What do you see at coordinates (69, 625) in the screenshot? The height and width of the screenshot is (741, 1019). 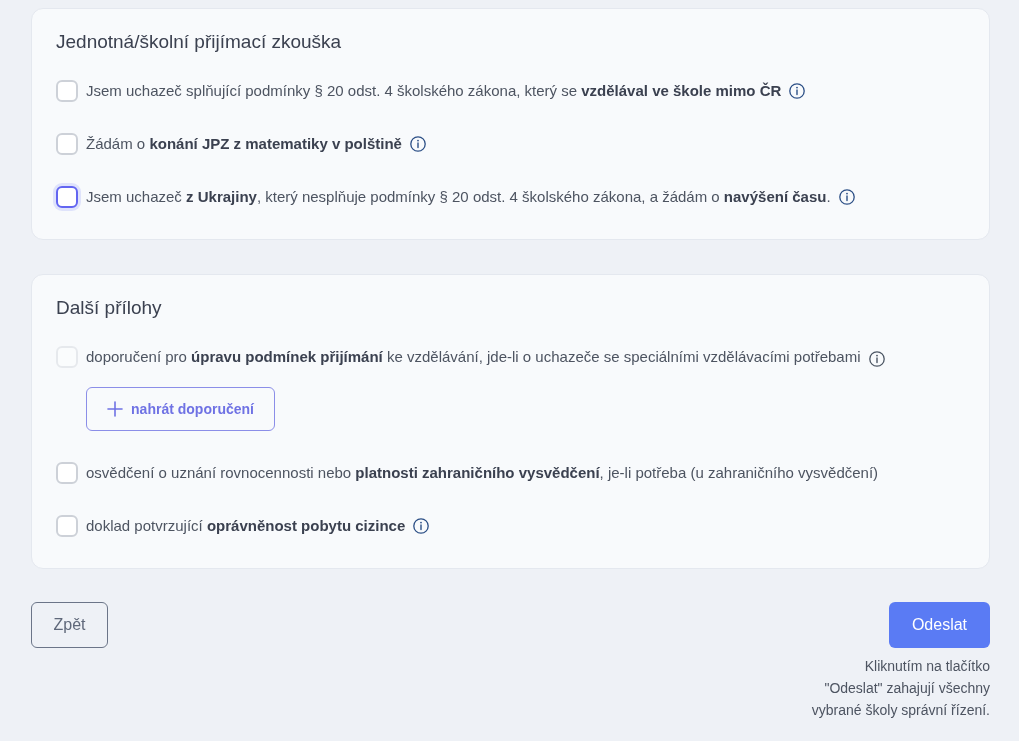 I see `back-button: Zpět` at bounding box center [69, 625].